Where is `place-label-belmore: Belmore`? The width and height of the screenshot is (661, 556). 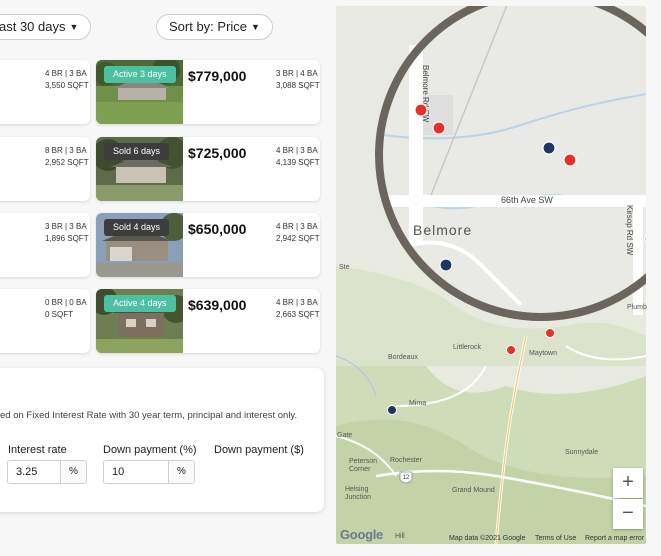 place-label-belmore: Belmore is located at coordinates (442, 230).